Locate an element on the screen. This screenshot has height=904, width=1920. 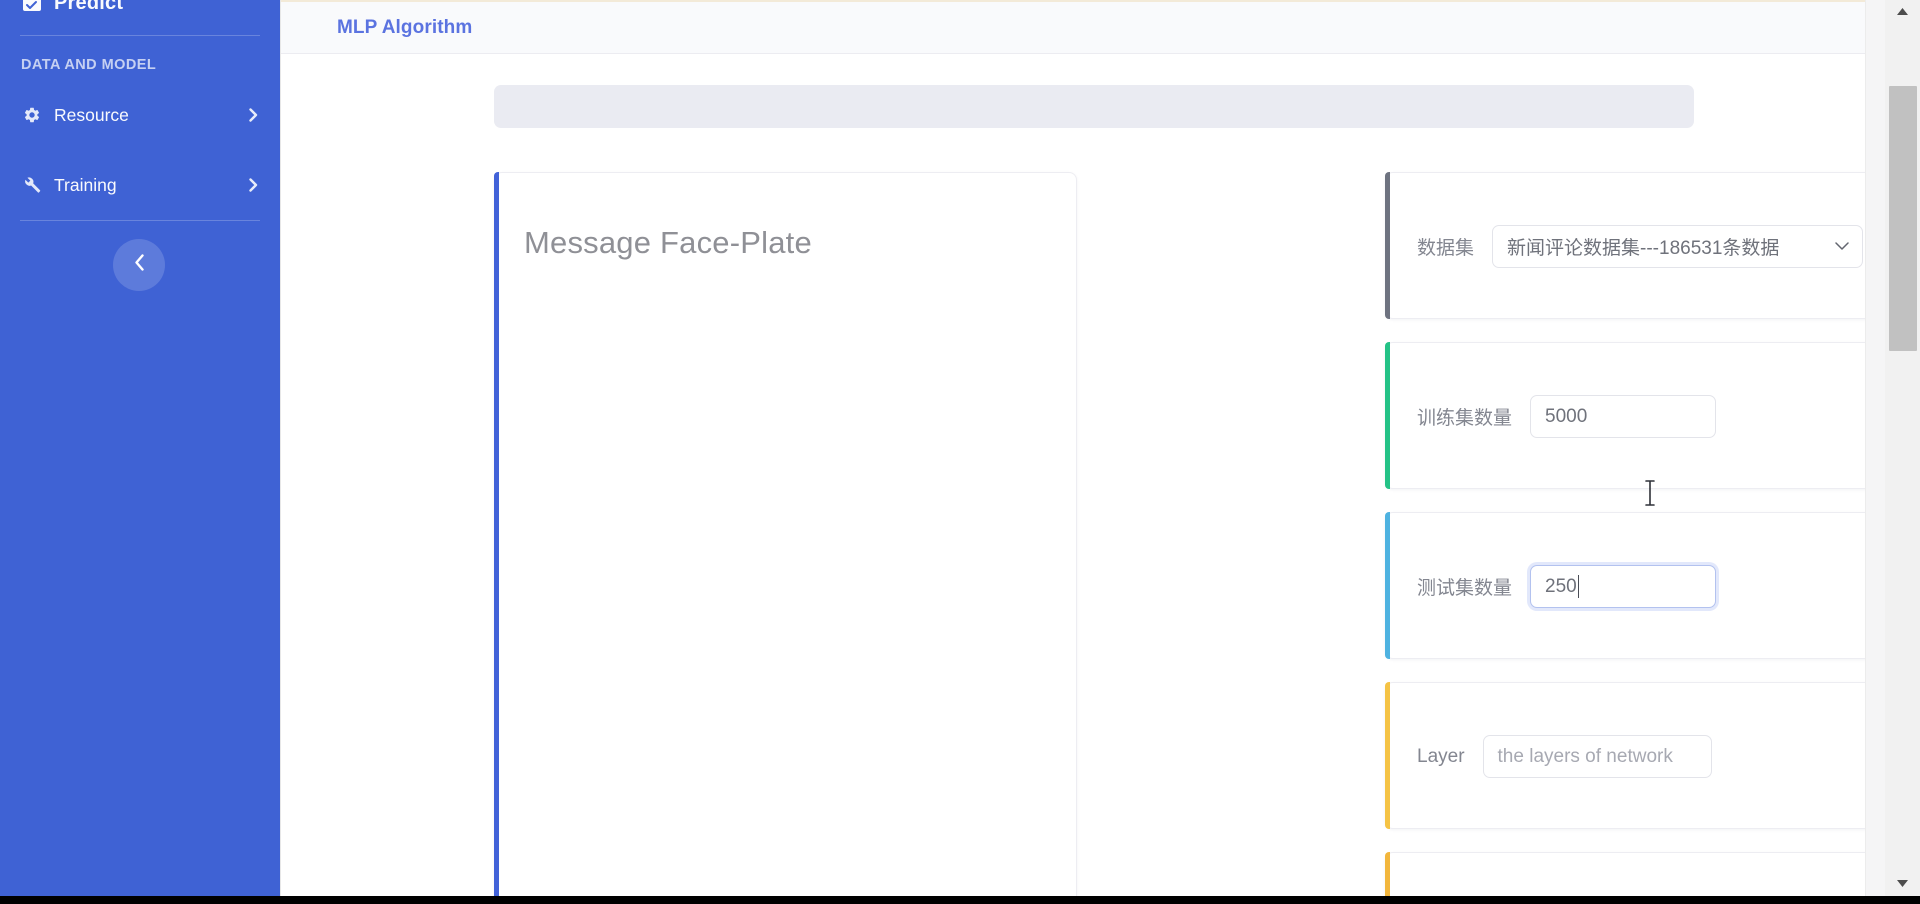
scroll-up-arrow-icon is located at coordinates (1902, 11).